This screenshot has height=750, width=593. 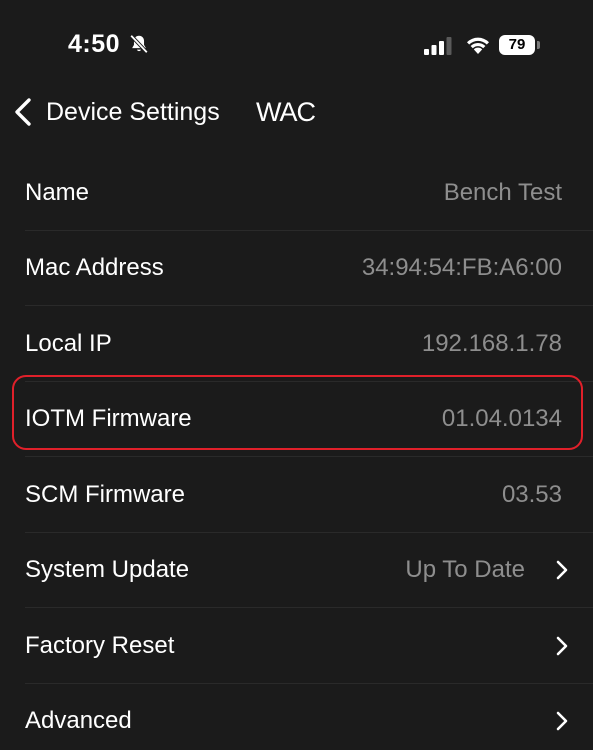 What do you see at coordinates (296, 646) in the screenshot?
I see `settings-row-factory-reset: Factory Reset` at bounding box center [296, 646].